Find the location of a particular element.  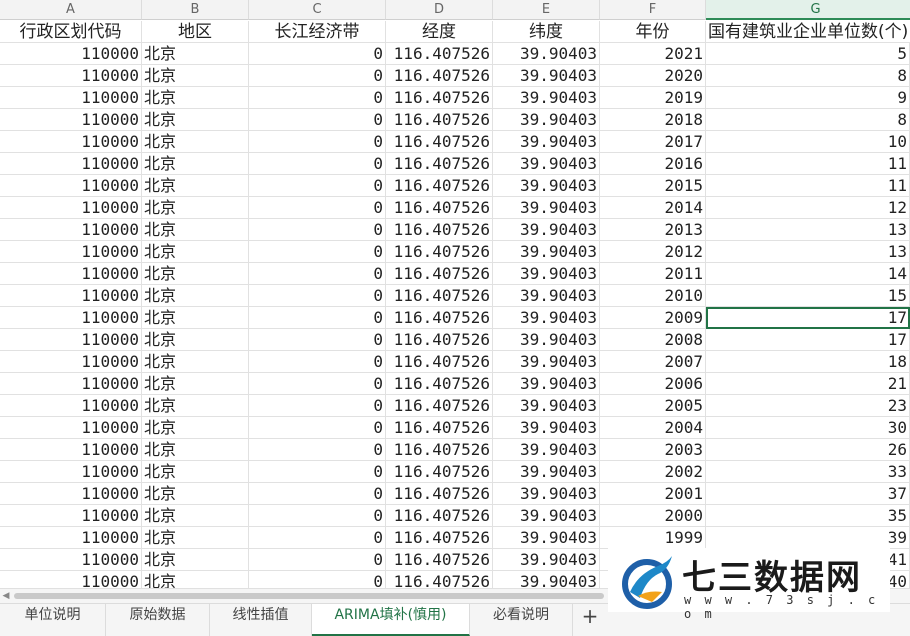

year-cell: 2010 is located at coordinates (653, 296).